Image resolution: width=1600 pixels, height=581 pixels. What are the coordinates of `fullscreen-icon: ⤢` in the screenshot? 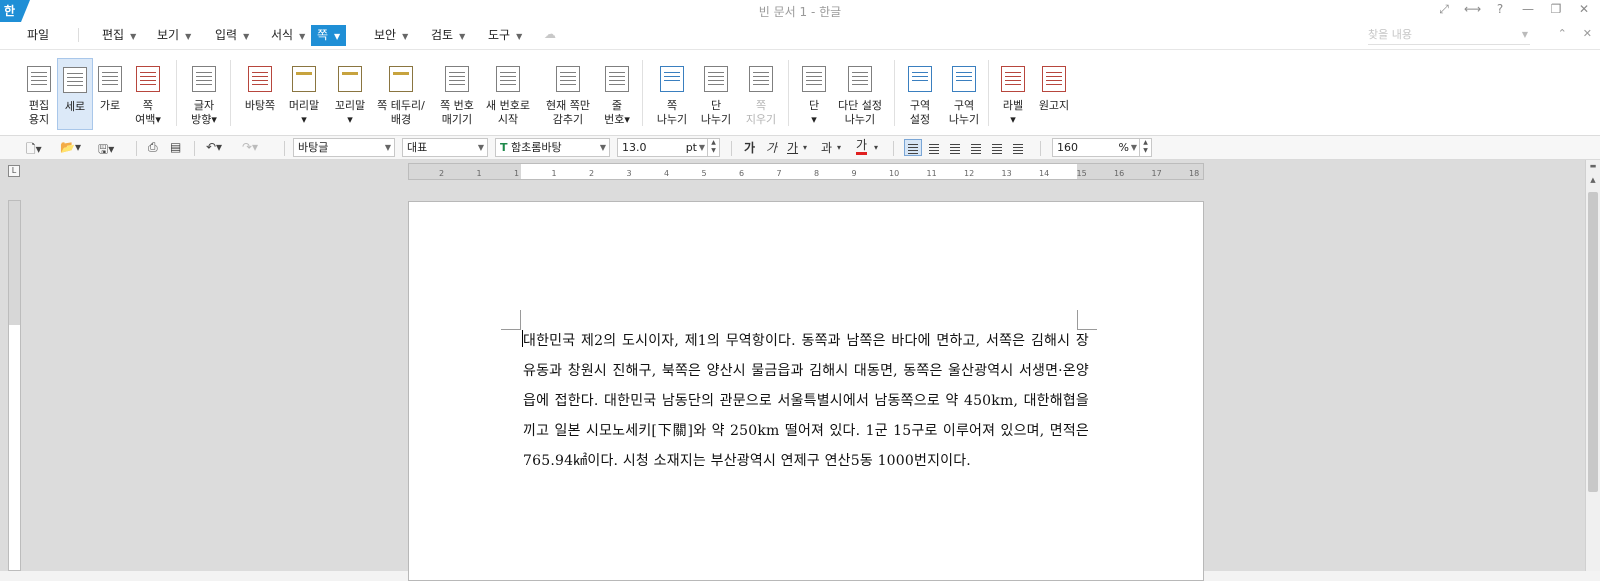 It's located at (1444, 9).